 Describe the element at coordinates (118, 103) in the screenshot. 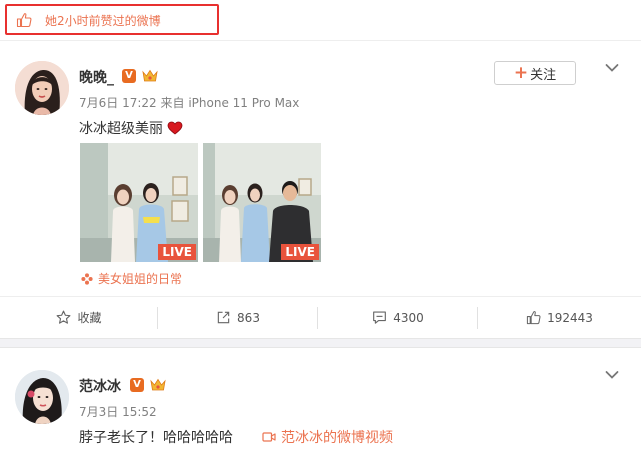

I see `post-time: 7月6日 17:22` at that location.